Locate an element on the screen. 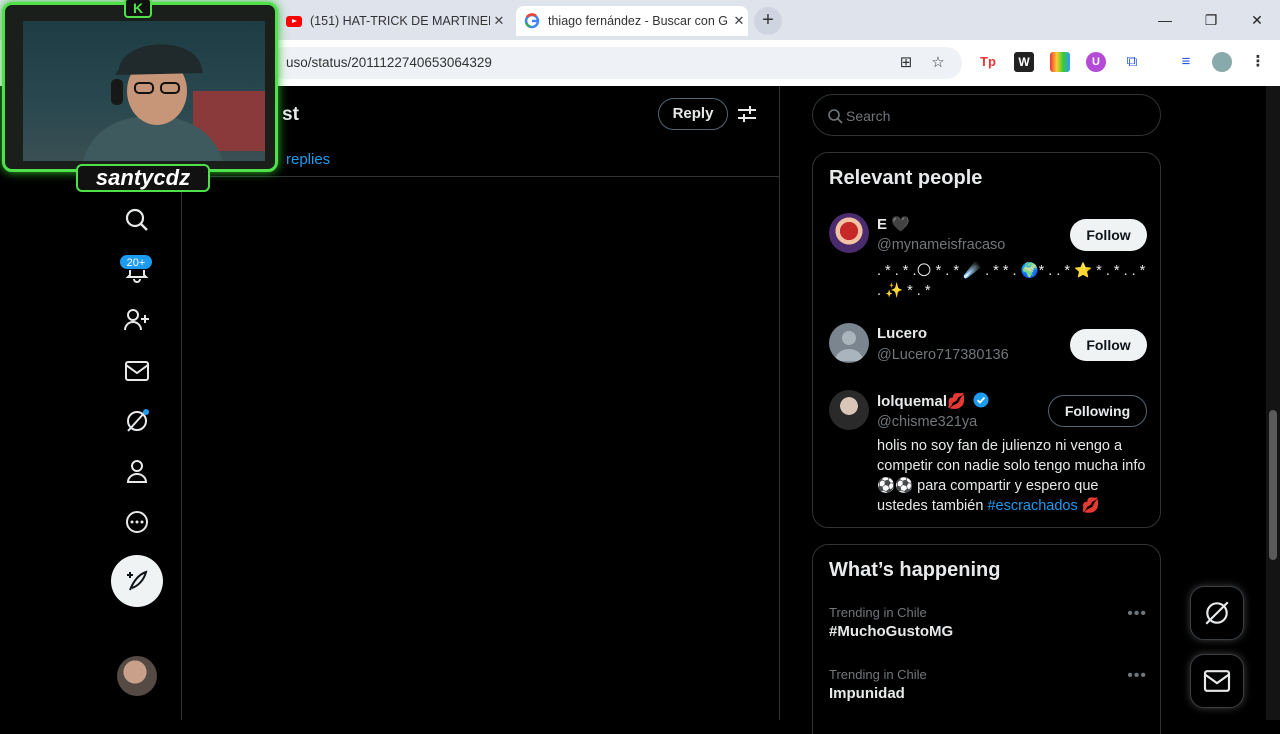 The image size is (1280, 734). profile-person-icon is located at coordinates (137, 471).